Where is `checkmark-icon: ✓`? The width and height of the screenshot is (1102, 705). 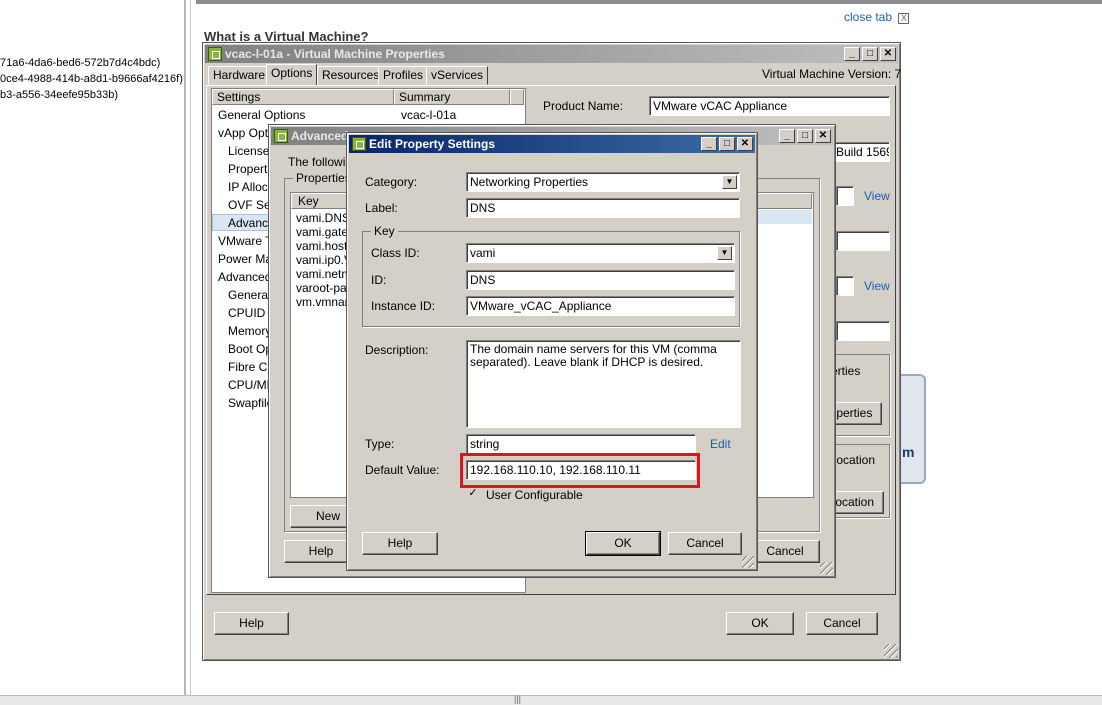 checkmark-icon: ✓ is located at coordinates (473, 493).